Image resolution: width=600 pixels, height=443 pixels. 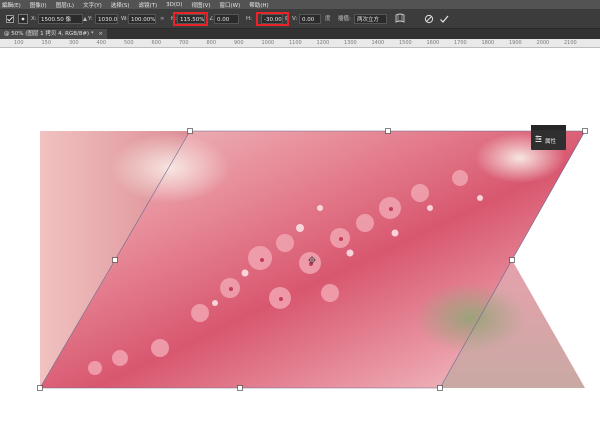 I want to click on menu-item-window: 窗口(W), so click(x=230, y=5).